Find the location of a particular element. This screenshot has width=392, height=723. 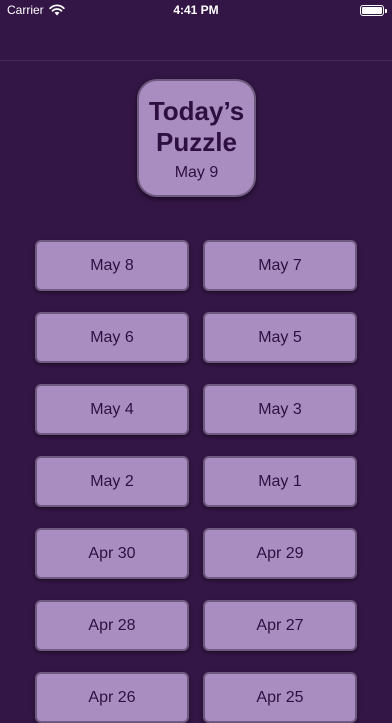

puzzle-day-label: Apr 26 is located at coordinates (112, 697).